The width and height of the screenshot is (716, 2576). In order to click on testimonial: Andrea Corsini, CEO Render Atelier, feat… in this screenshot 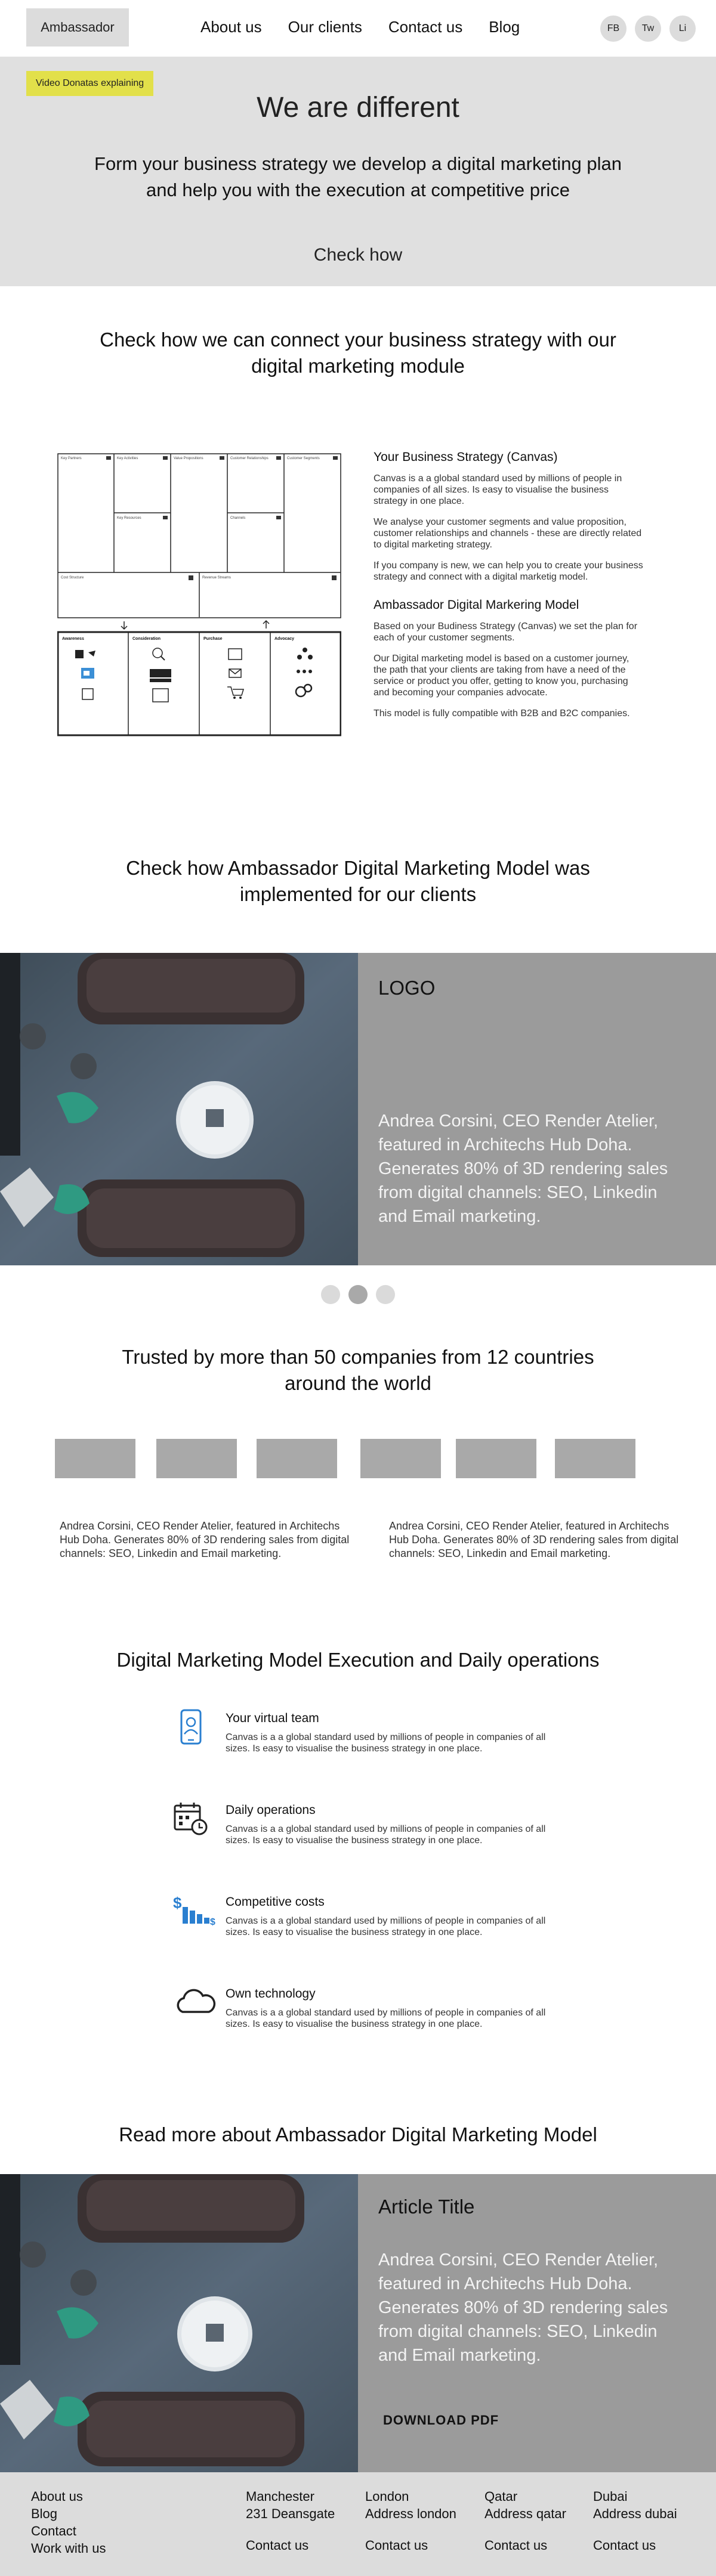, I will do `click(205, 1539)`.